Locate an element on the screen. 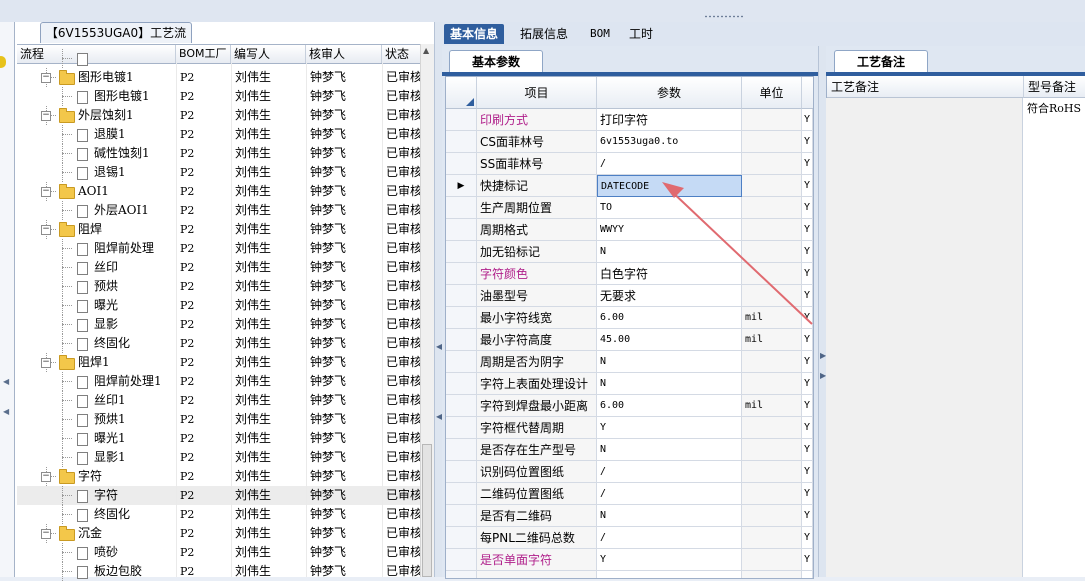 This screenshot has width=1085, height=581. param-row: 字符颜色 白色字符 Y is located at coordinates (629, 274).